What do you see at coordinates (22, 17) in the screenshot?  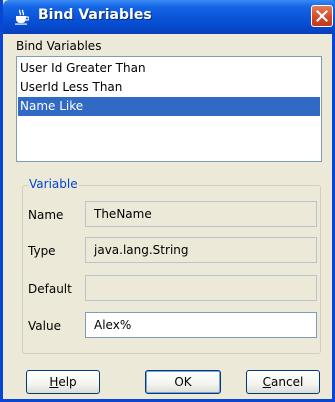 I see `coffee-cup-icon` at bounding box center [22, 17].